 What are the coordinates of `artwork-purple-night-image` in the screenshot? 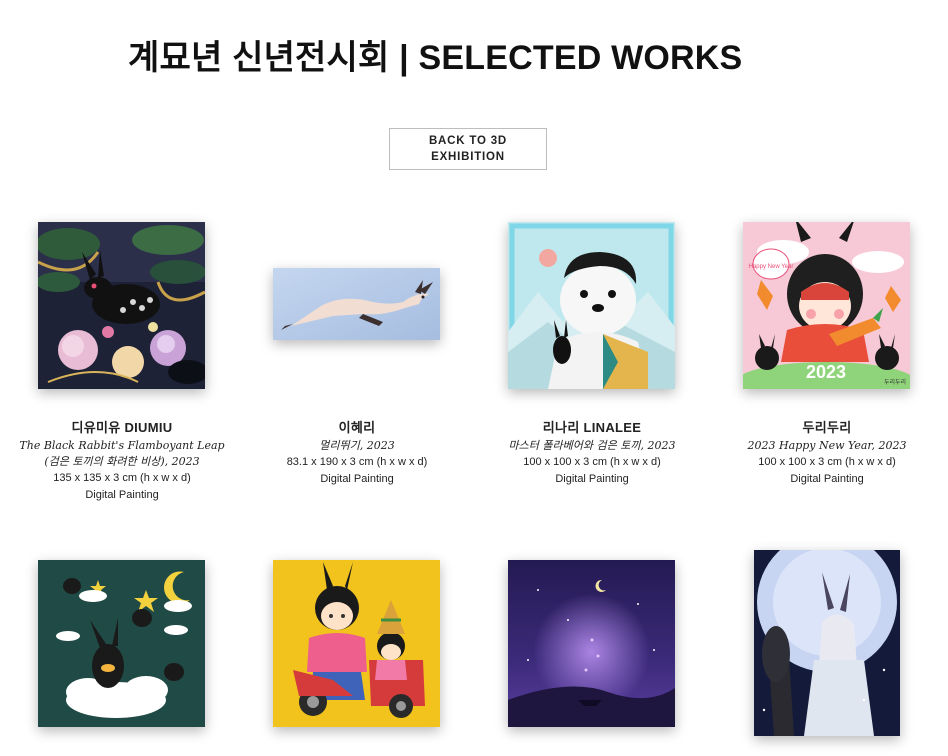 It's located at (591, 643).